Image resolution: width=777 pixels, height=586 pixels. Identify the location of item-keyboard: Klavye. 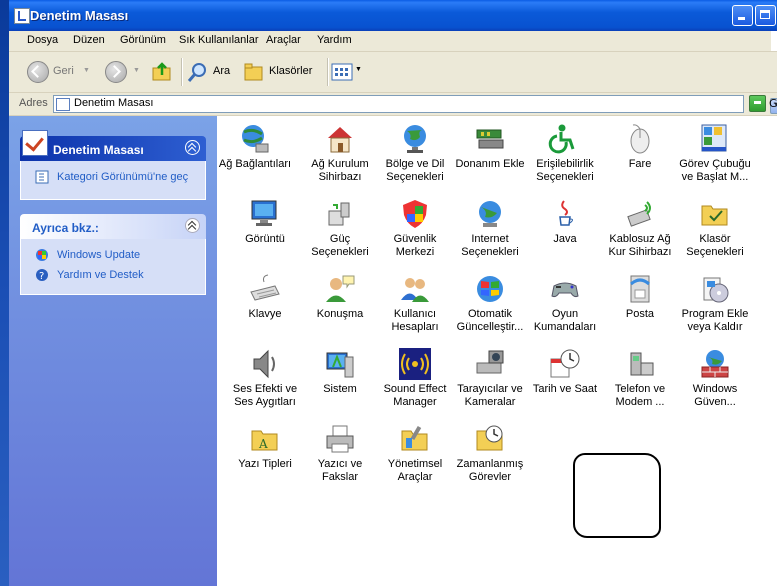
(265, 296).